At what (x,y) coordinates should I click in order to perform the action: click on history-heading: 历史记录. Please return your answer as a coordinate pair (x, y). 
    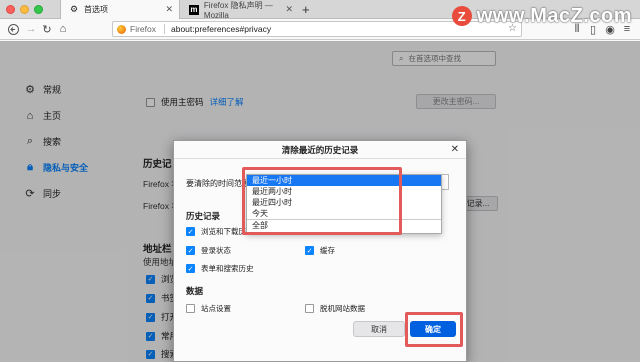
    Looking at the image, I should click on (203, 216).